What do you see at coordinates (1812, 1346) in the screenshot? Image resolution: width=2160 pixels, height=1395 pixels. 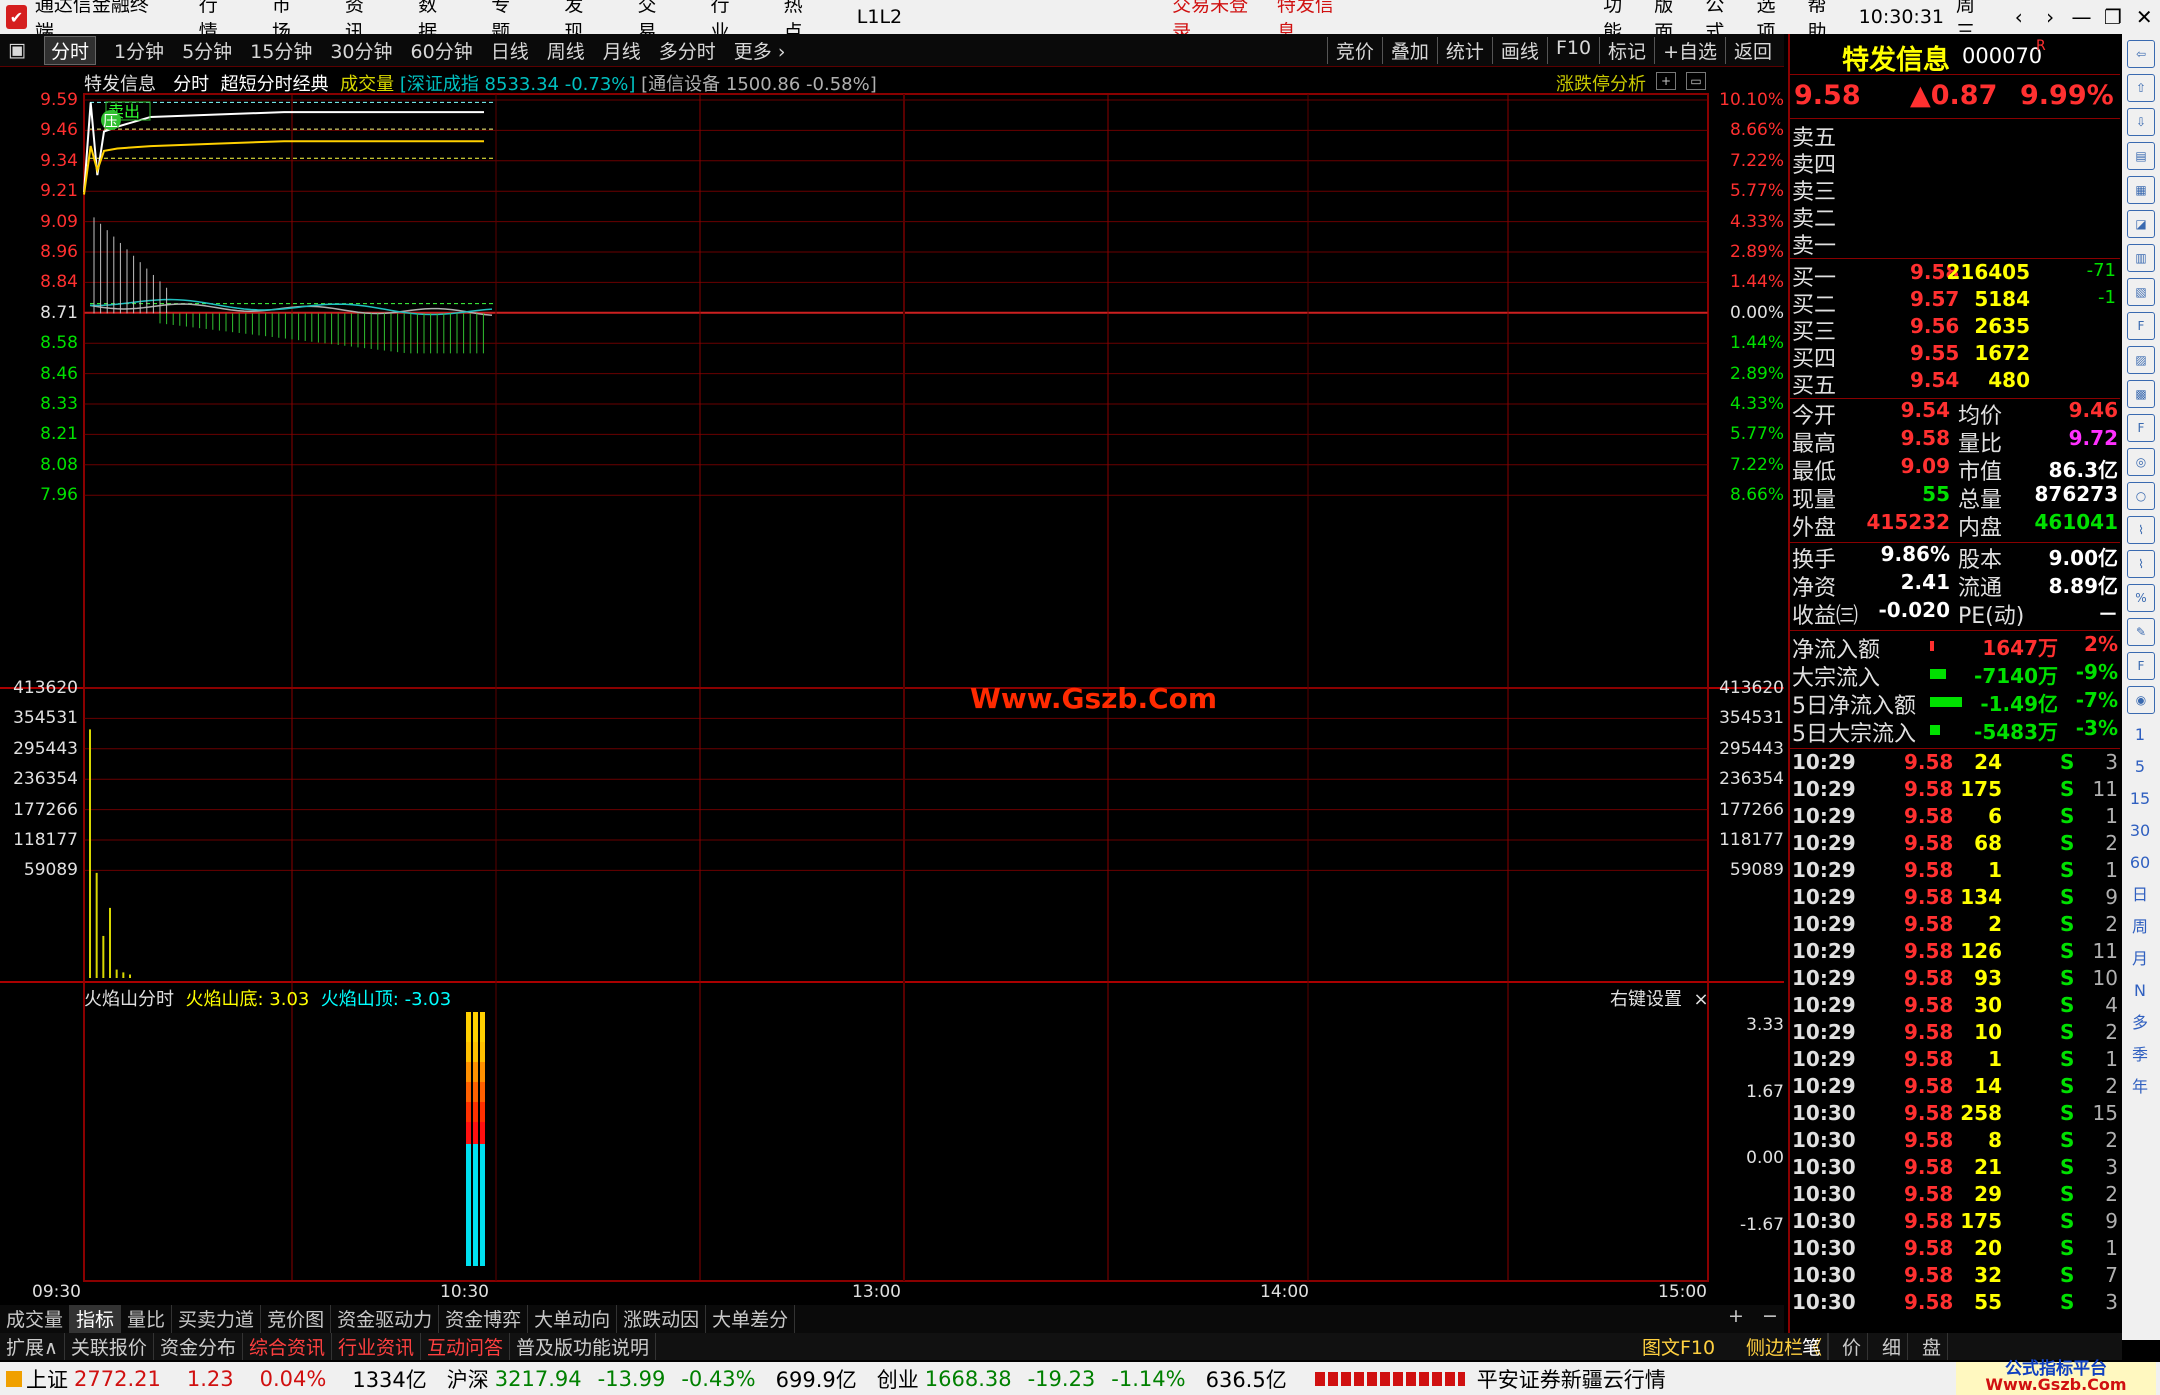 I see `b2tab-bi: 笔` at bounding box center [1812, 1346].